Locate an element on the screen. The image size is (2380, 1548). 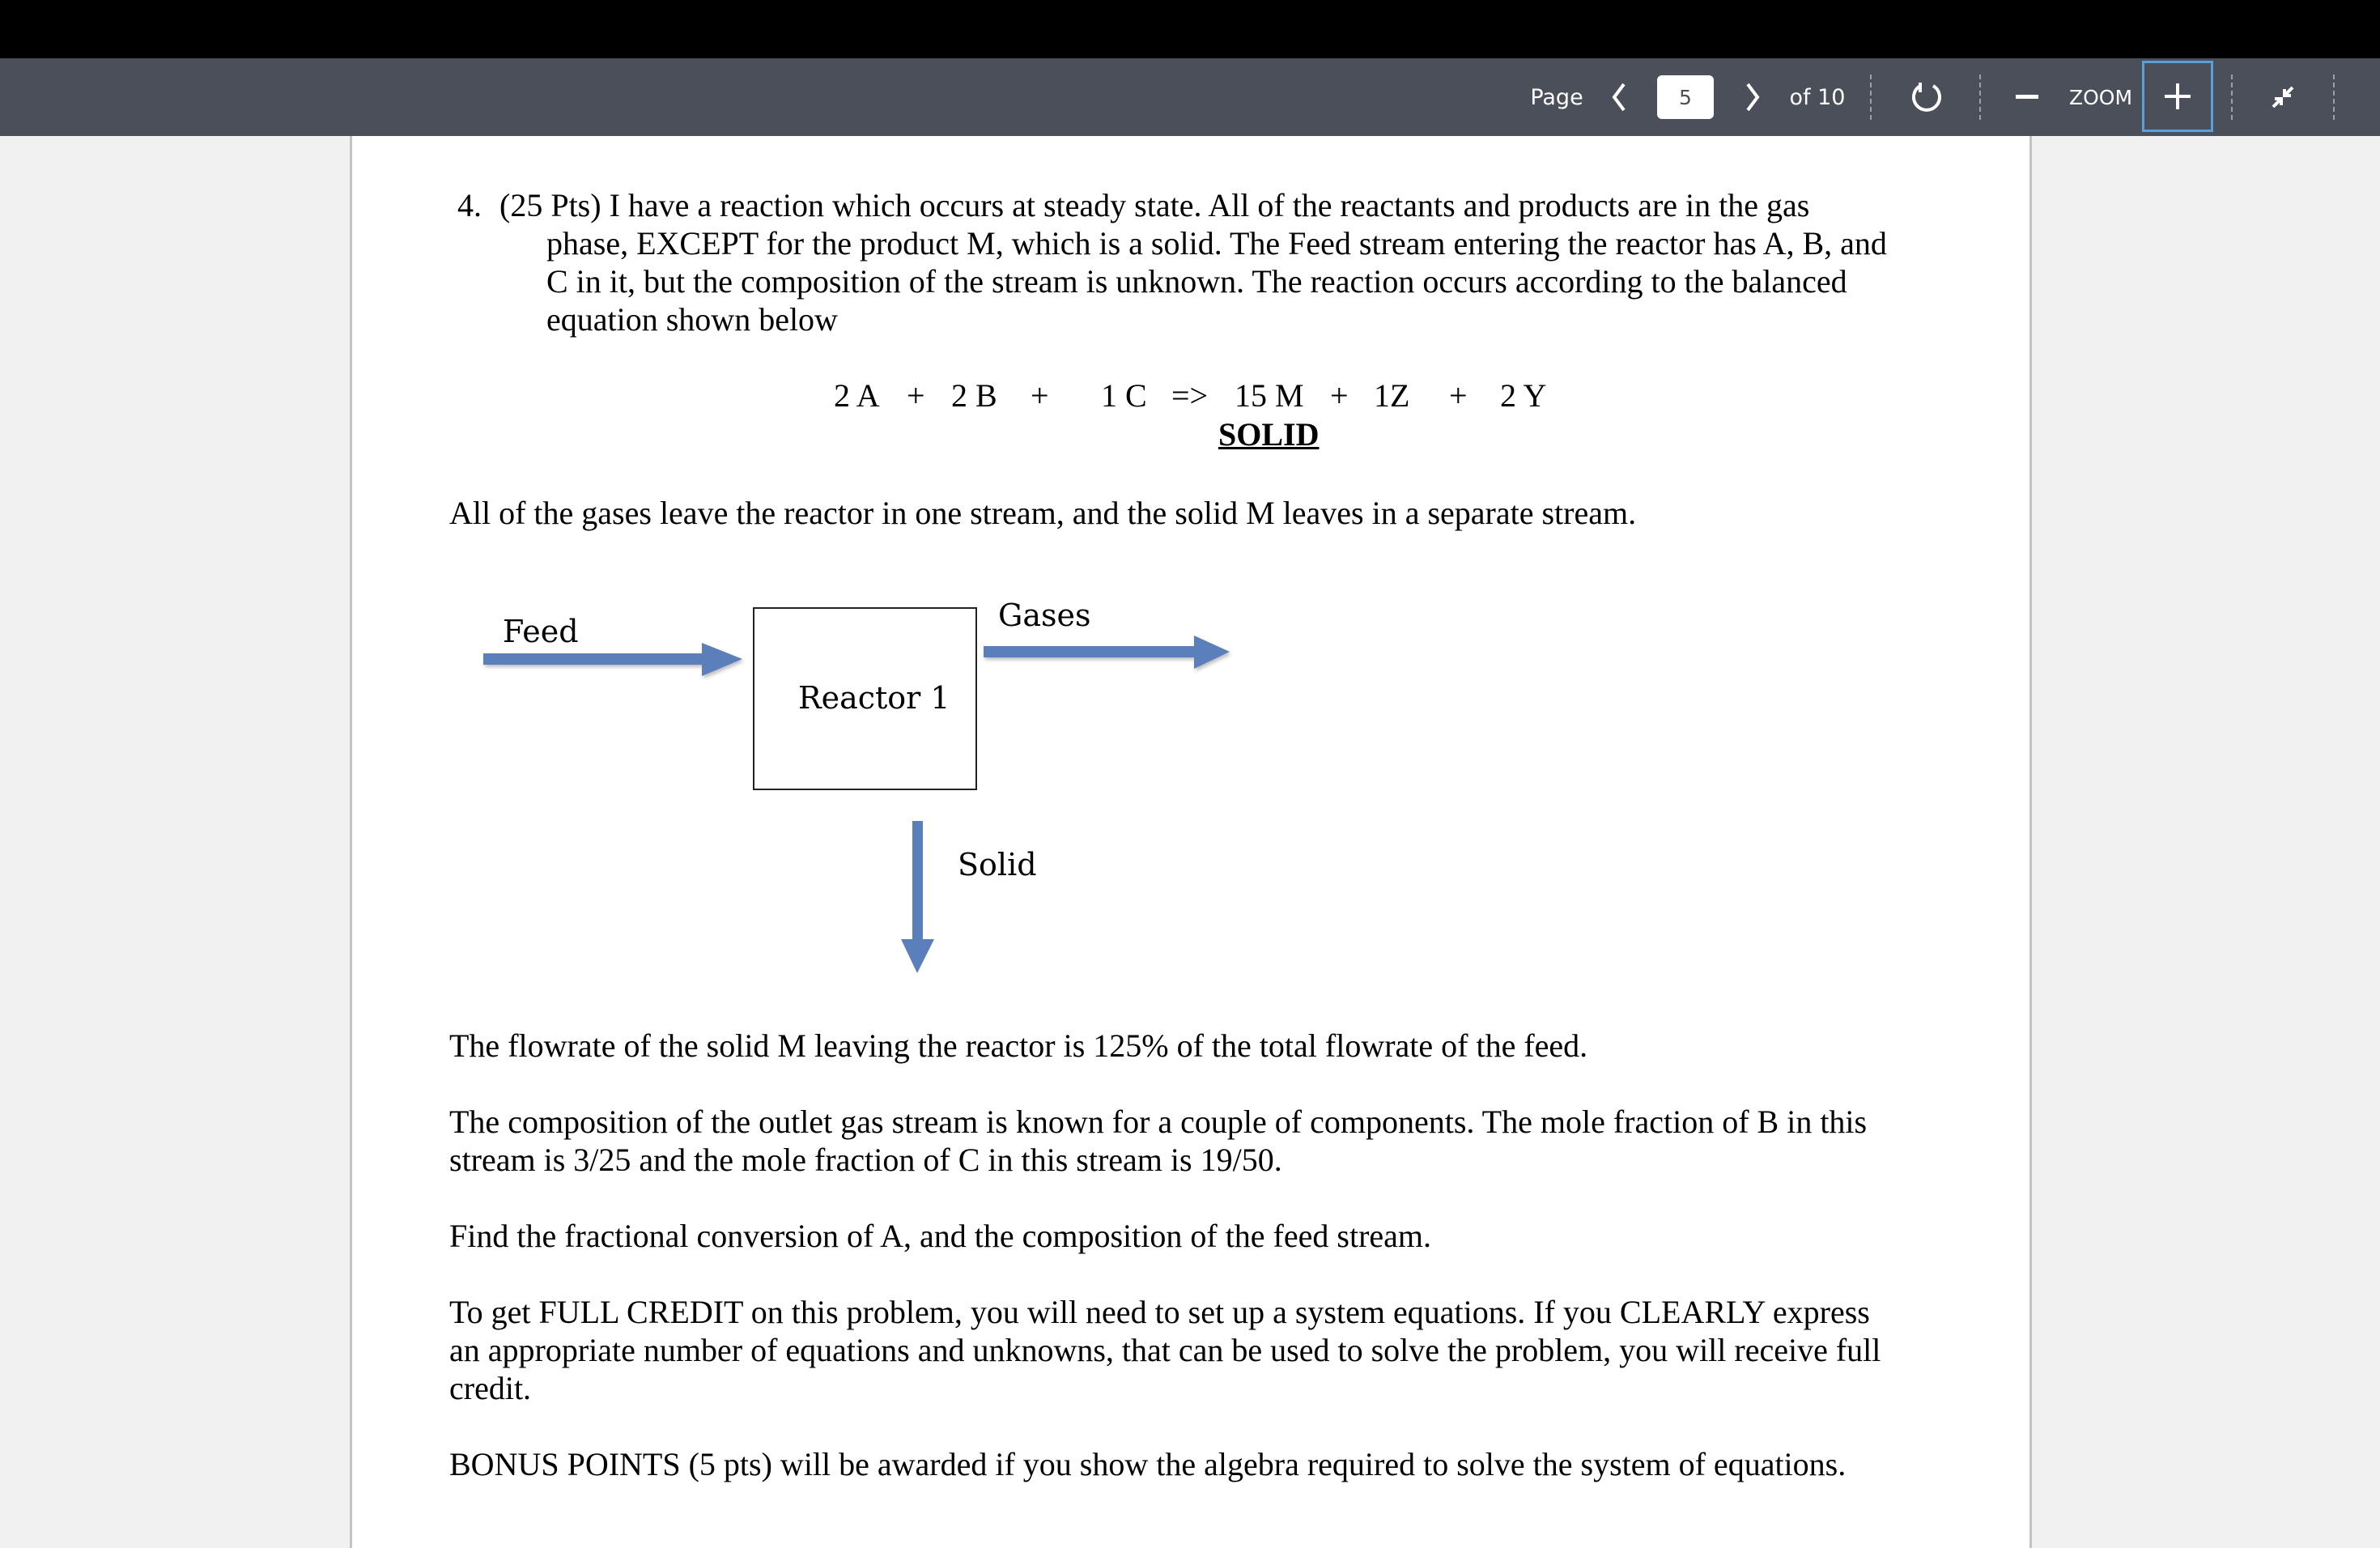
minus-icon is located at coordinates (2027, 97).